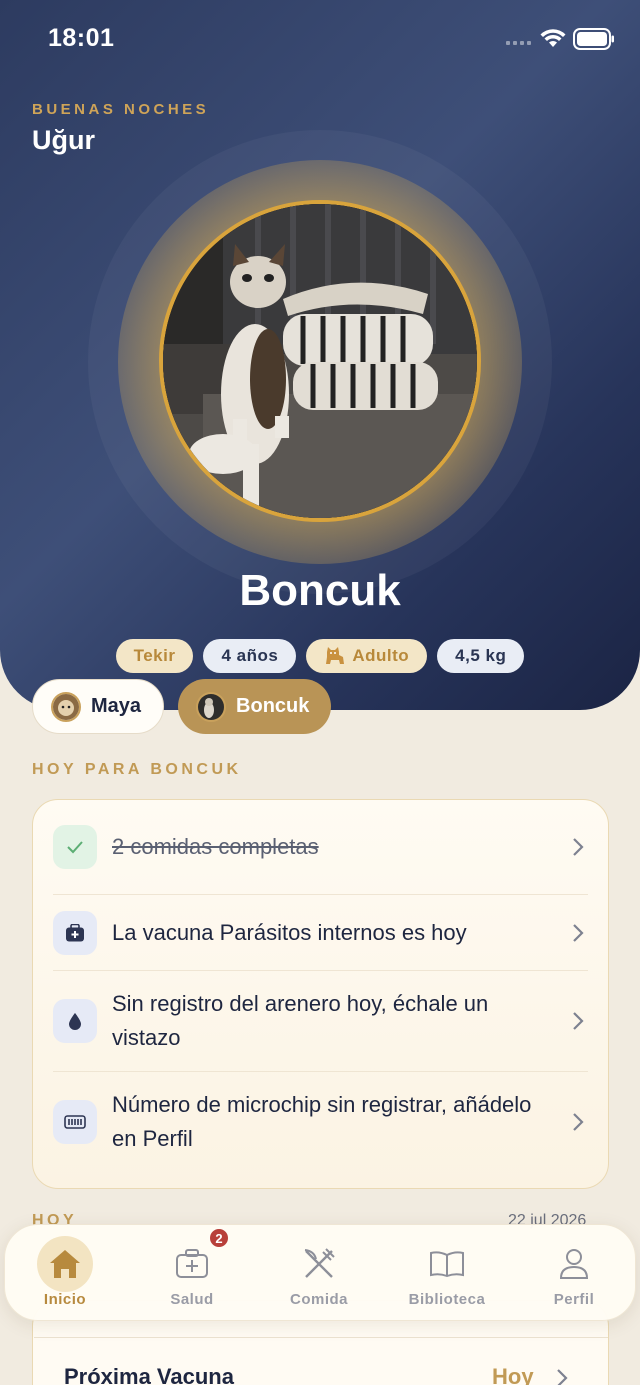 The image size is (640, 1385). What do you see at coordinates (65, 1264) in the screenshot?
I see `home-icon` at bounding box center [65, 1264].